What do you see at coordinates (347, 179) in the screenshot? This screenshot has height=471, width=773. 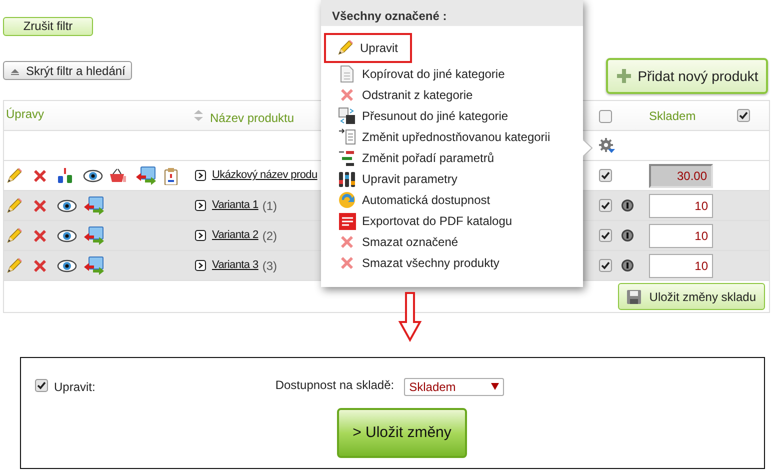 I see `sliders-icon` at bounding box center [347, 179].